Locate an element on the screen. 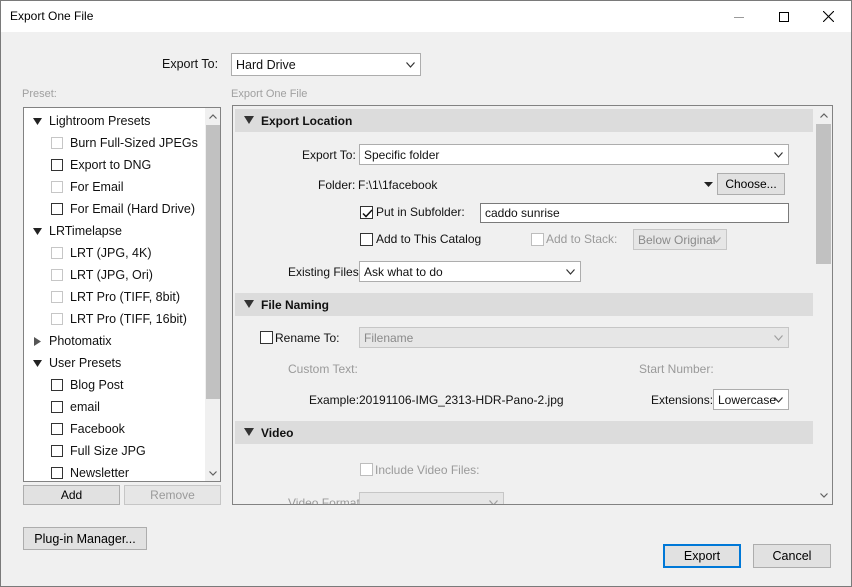 The image size is (852, 587). rename-template-select: Filename is located at coordinates (574, 337).